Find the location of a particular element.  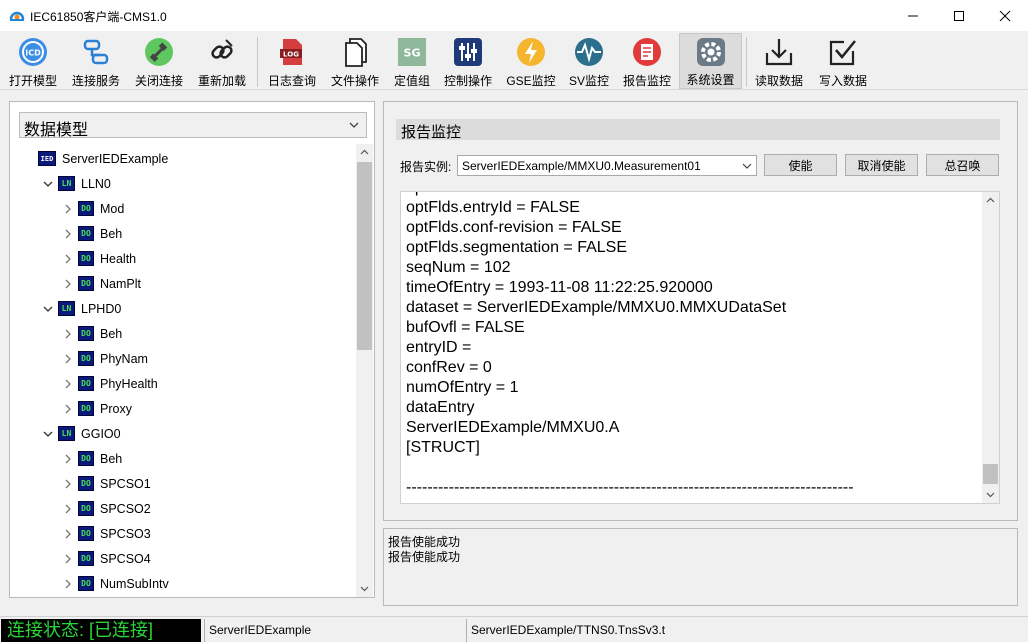

tree-node: DO NumSubIntv is located at coordinates (114, 583).